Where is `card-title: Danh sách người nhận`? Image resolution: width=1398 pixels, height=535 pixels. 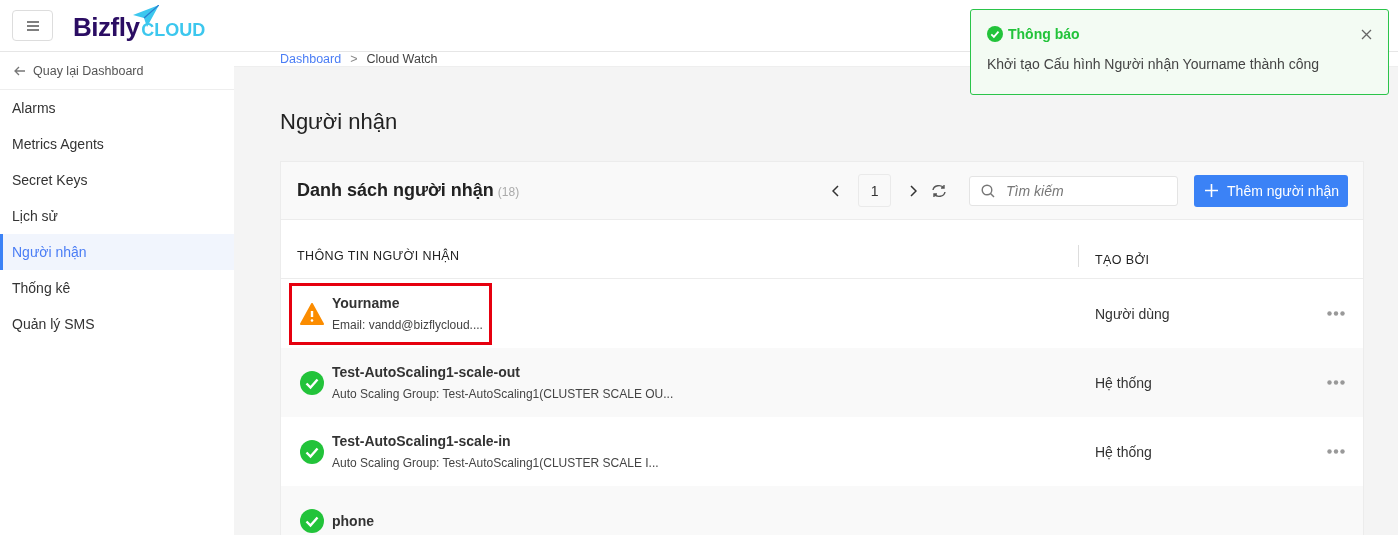
card-title: Danh sách người nhận is located at coordinates (395, 190).